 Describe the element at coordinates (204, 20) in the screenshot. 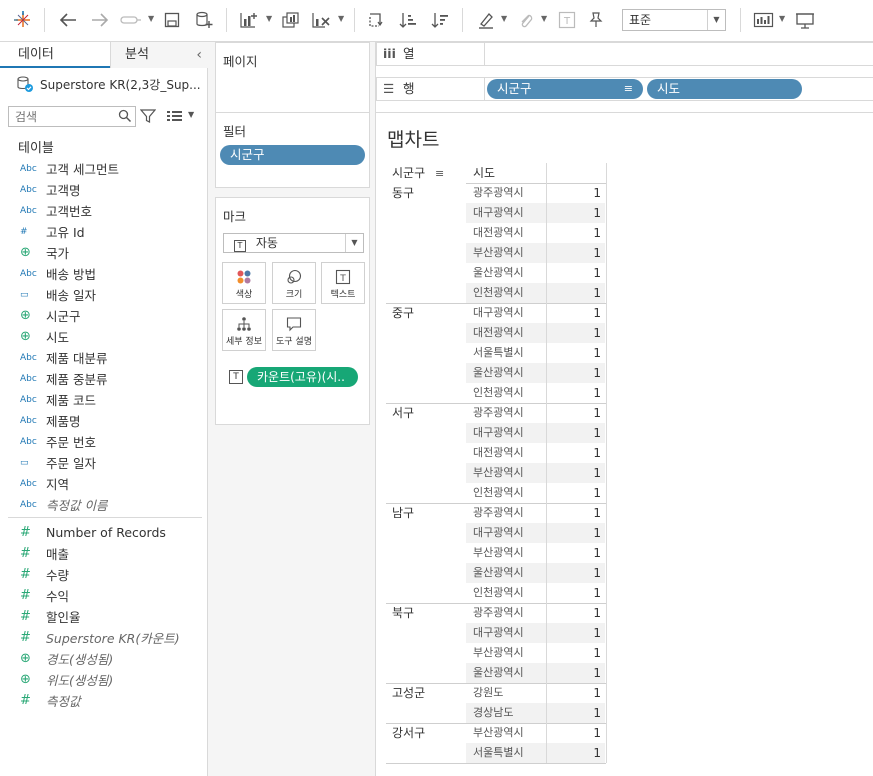

I see `new-datasource-icon` at that location.